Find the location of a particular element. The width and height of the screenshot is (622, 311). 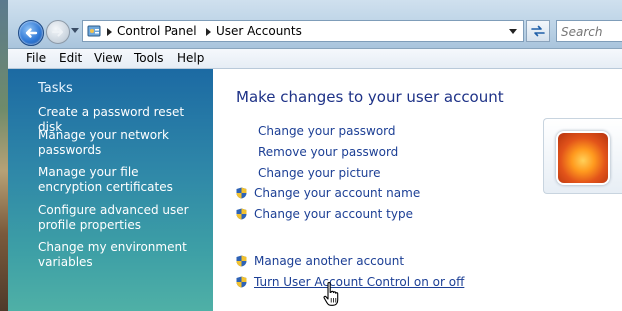

refresh-button is located at coordinates (538, 31).